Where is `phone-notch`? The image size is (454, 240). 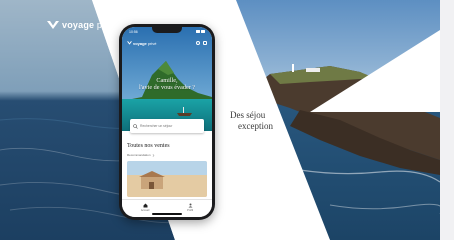 phone-notch is located at coordinates (167, 30).